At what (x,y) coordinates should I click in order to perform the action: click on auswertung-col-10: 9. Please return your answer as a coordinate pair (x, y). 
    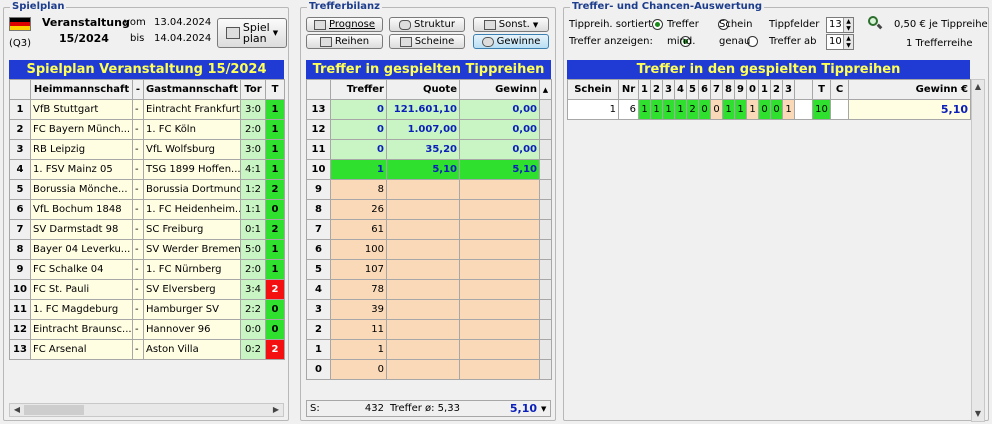
    Looking at the image, I should click on (740, 89).